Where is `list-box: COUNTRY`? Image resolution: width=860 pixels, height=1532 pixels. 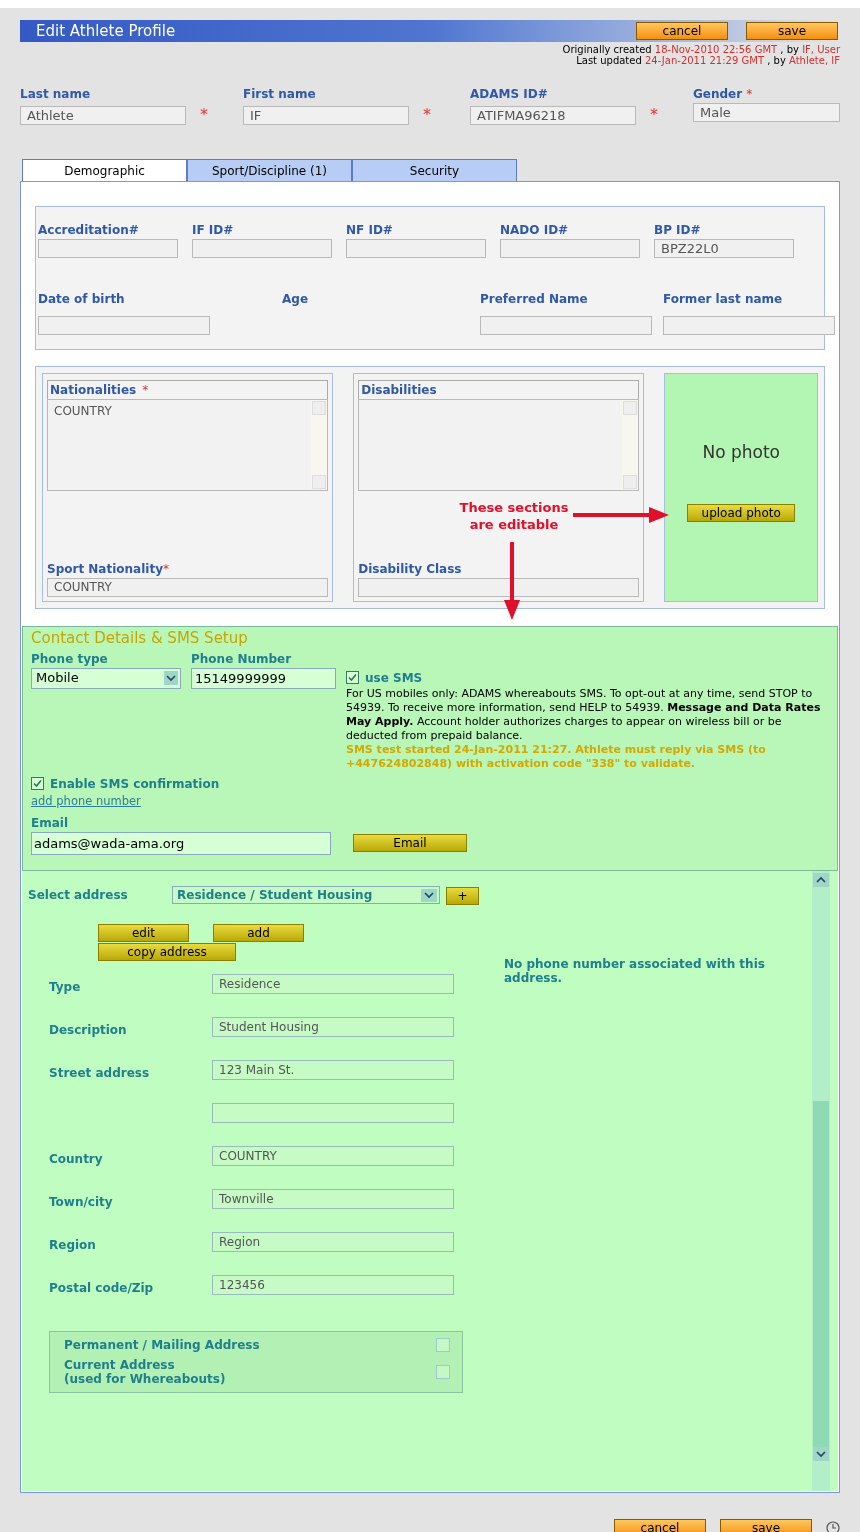 list-box: COUNTRY is located at coordinates (188, 445).